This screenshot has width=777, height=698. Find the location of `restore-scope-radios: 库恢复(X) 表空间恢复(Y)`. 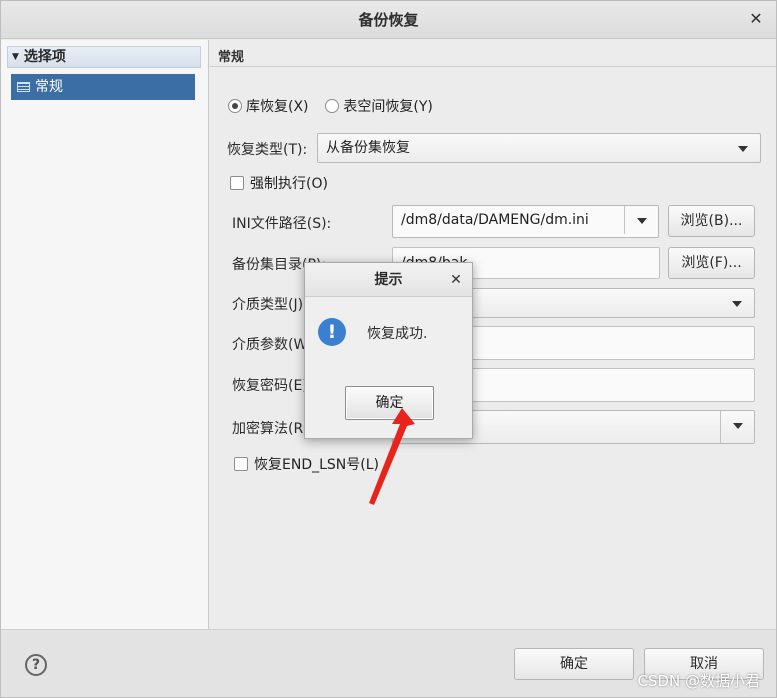

restore-scope-radios: 库恢复(X) 表空间恢复(Y) is located at coordinates (330, 106).